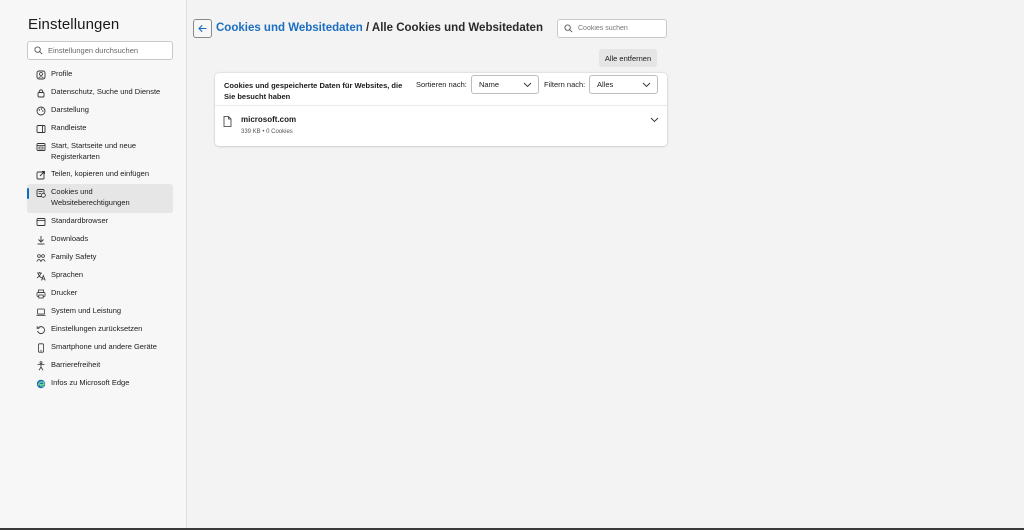 This screenshot has width=1024, height=530. Describe the element at coordinates (100, 111) in the screenshot. I see `sidebar-item-appearance: Darstellung` at that location.